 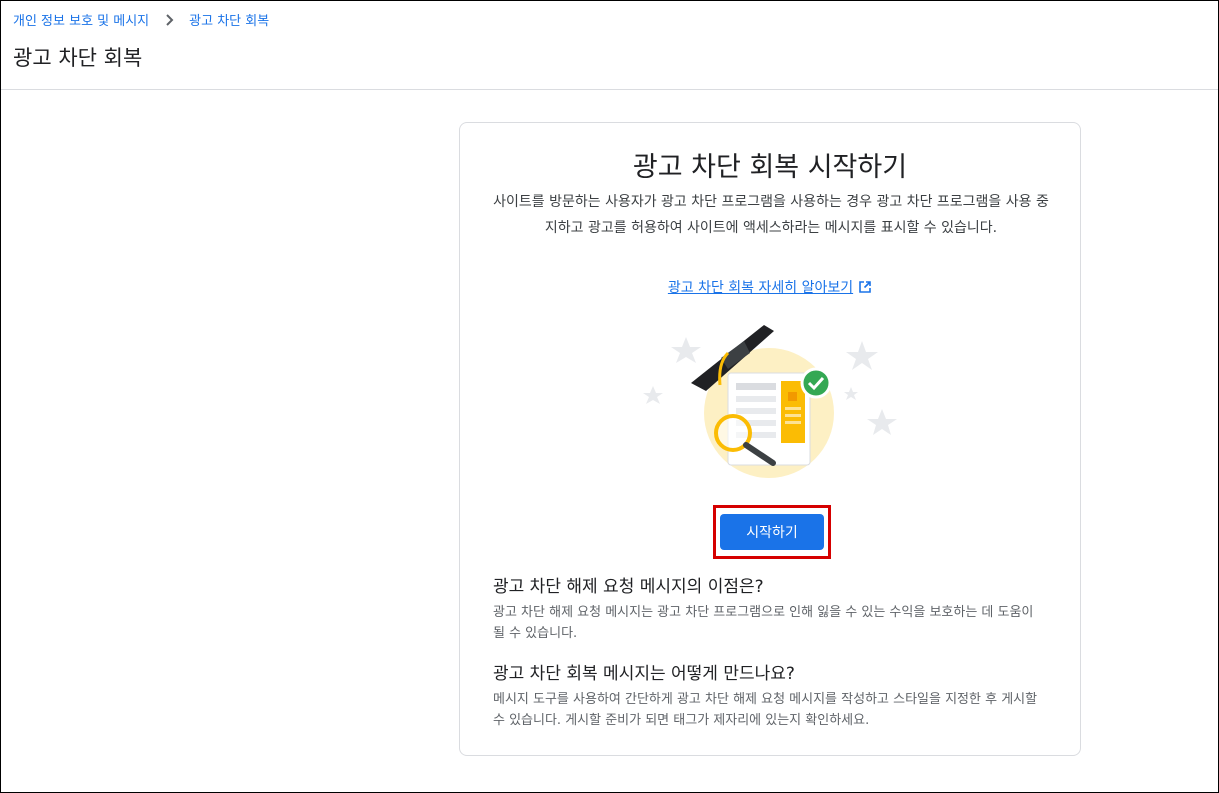 I want to click on open-in-new-icon, so click(x=865, y=287).